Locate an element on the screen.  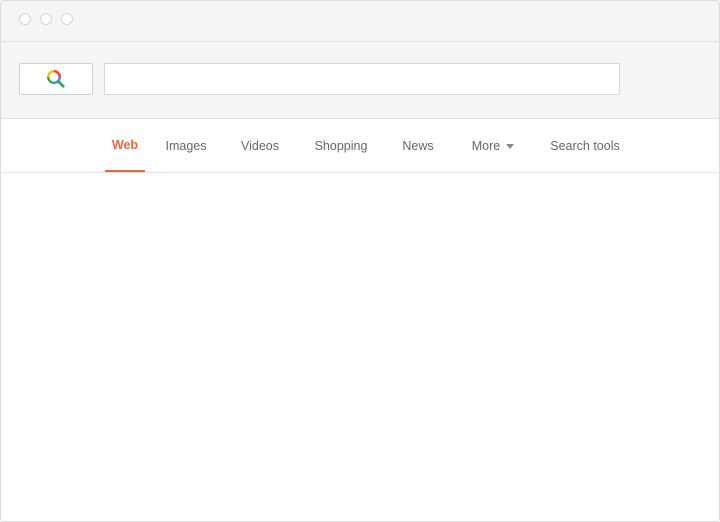
tab-more: More is located at coordinates (493, 145).